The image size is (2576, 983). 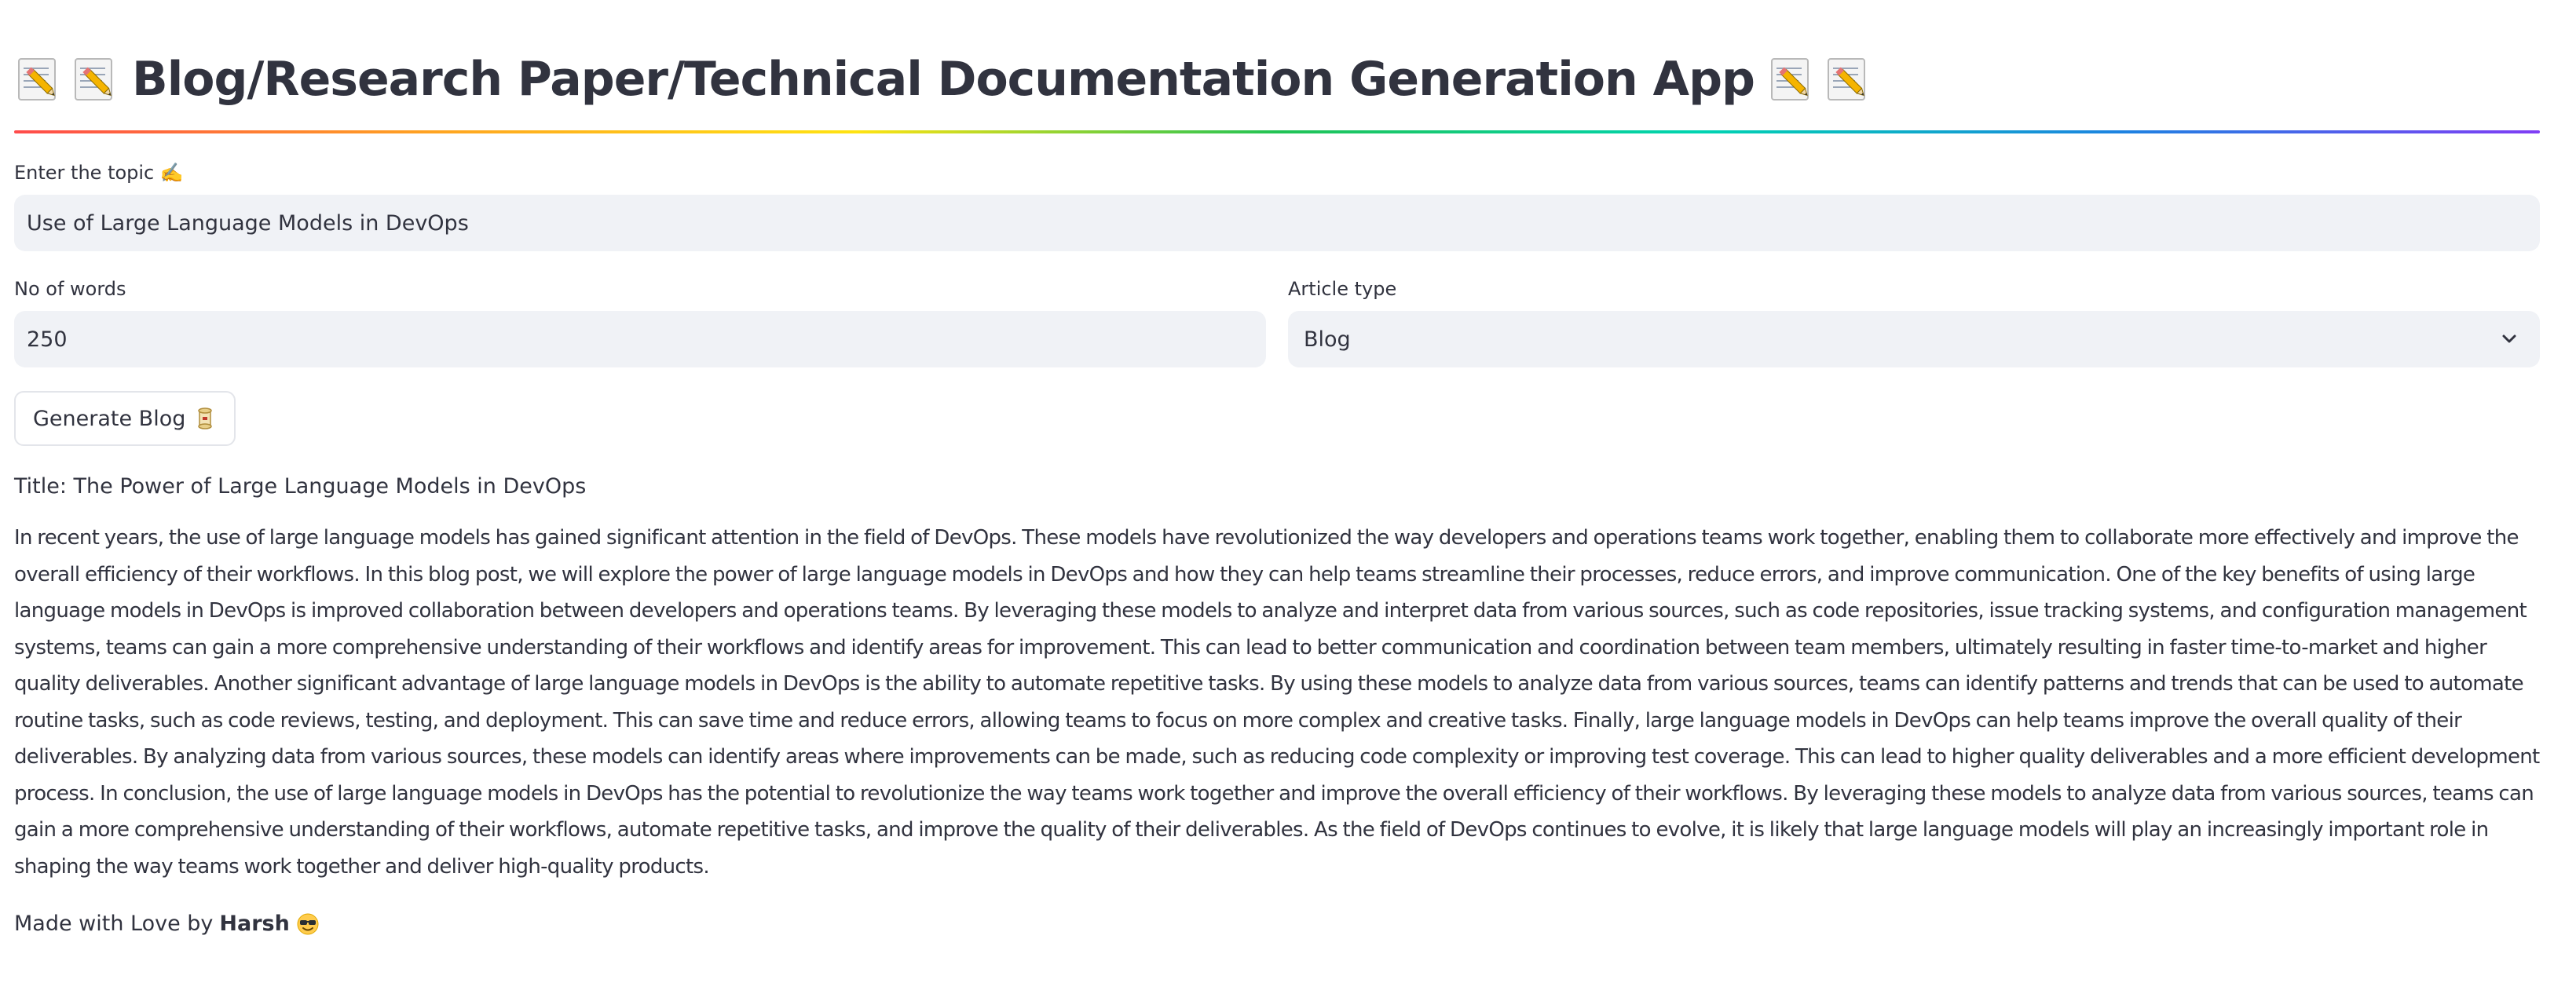 I want to click on options-row: No of words 250 Article type Blog, so click(x=1277, y=321).